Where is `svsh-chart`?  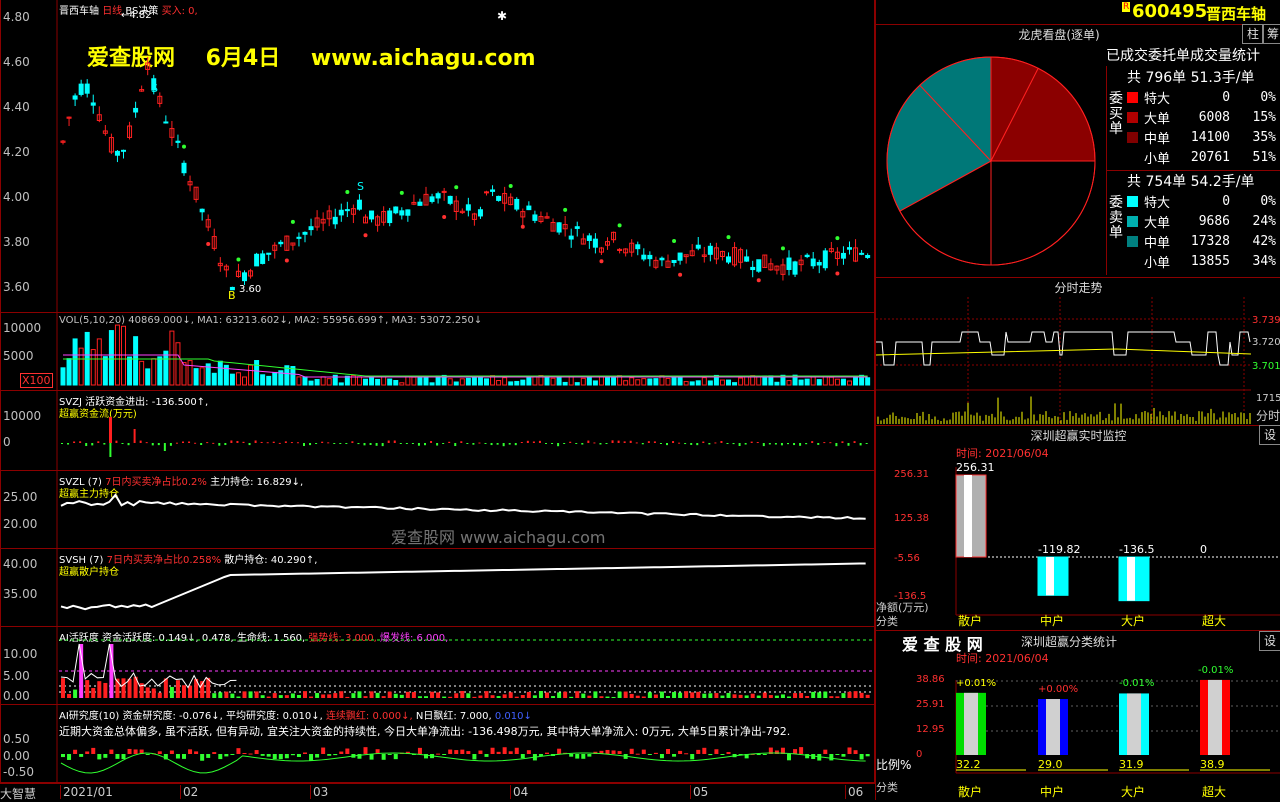
svsh-chart is located at coordinates (437, 587).